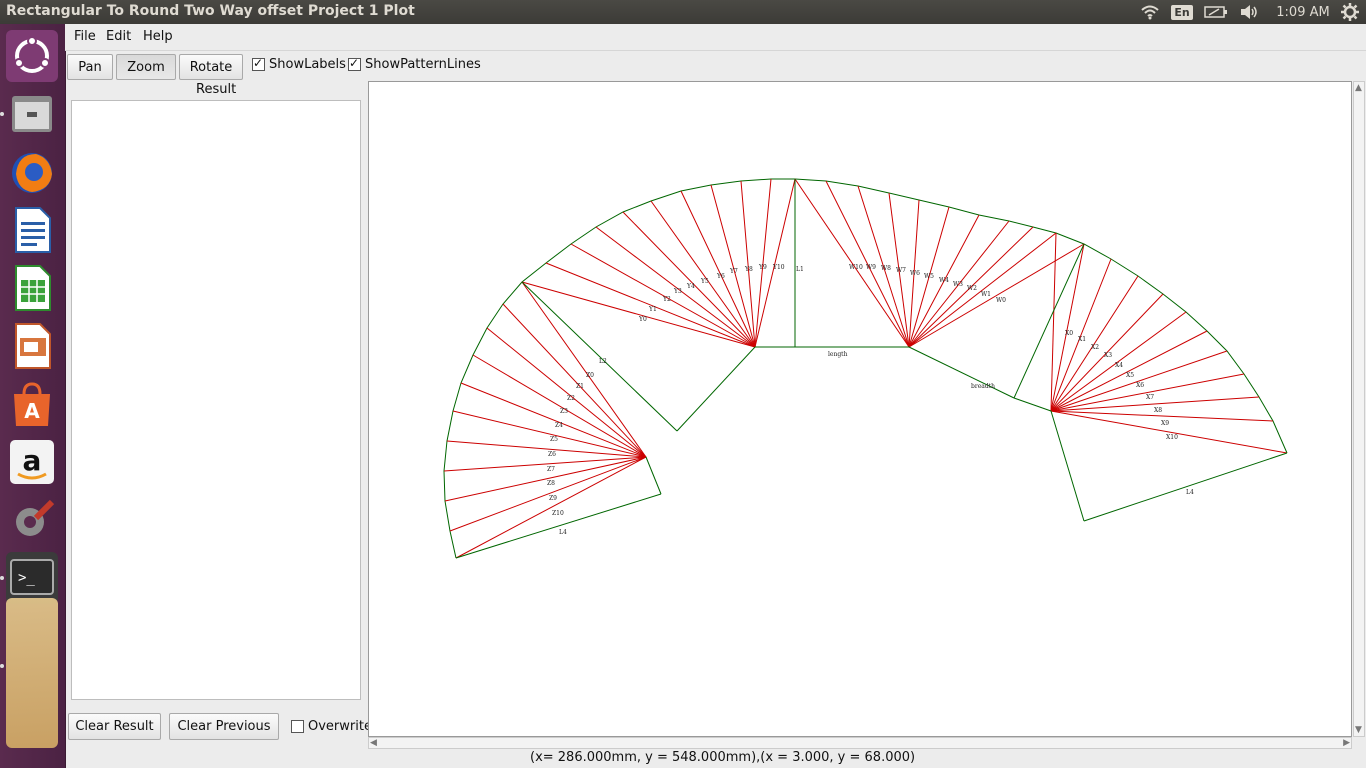 The image size is (1366, 768). What do you see at coordinates (32, 230) in the screenshot?
I see `writer-icon` at bounding box center [32, 230].